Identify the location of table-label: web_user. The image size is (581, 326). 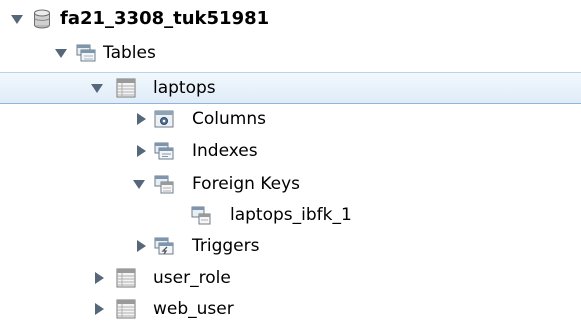
(193, 309).